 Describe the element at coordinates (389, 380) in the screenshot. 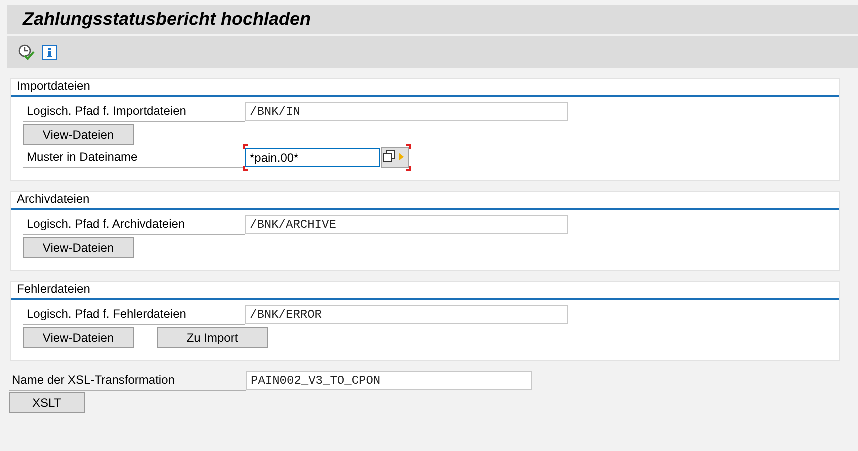

I see `text-field: PAIN002_V3_TO_CPON` at that location.